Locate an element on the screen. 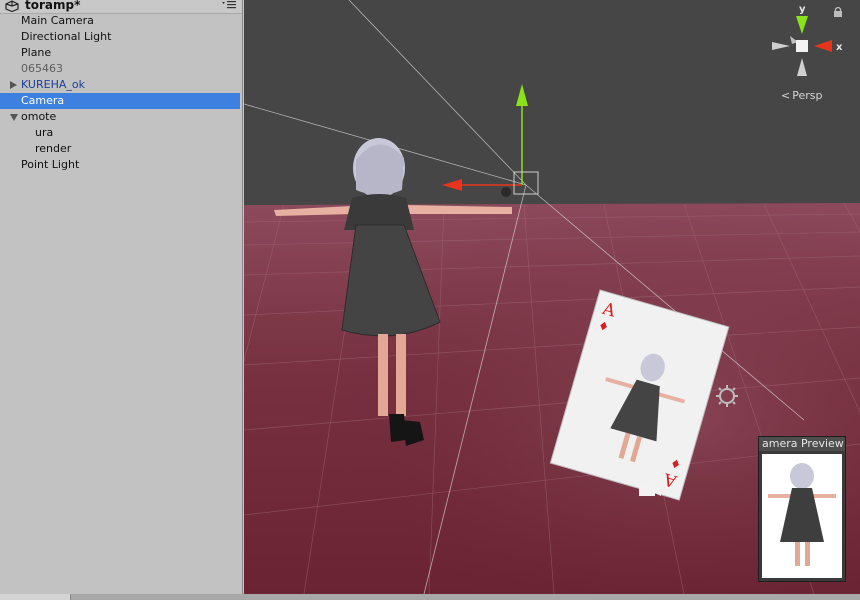 The width and height of the screenshot is (860, 600). camera-preview-render is located at coordinates (802, 516).